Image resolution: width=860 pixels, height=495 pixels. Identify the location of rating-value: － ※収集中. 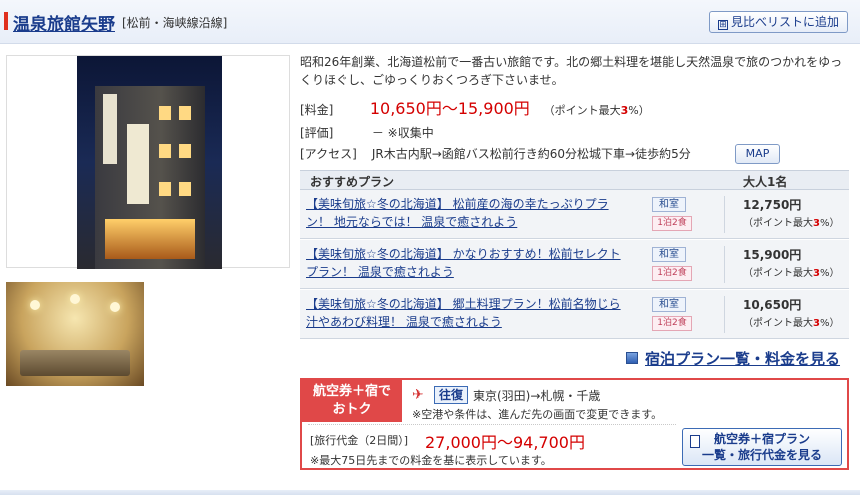
(402, 133).